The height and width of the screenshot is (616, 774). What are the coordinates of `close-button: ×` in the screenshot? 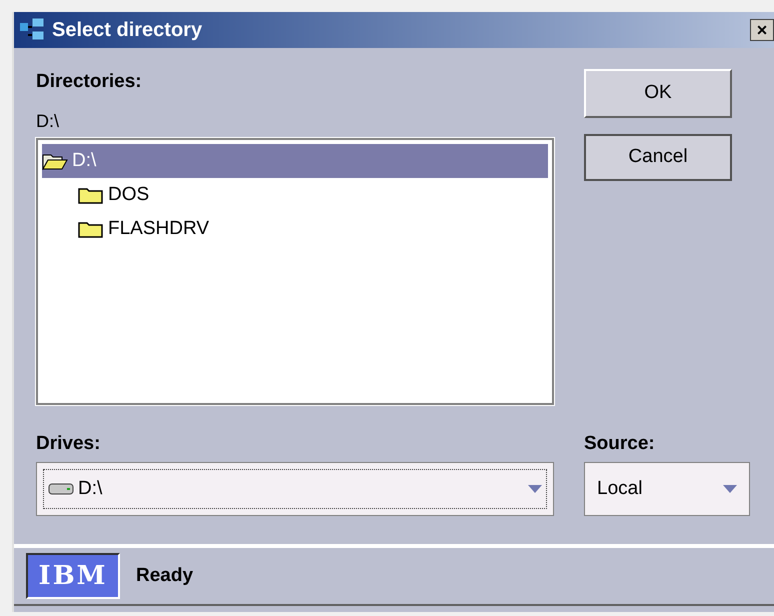 It's located at (762, 30).